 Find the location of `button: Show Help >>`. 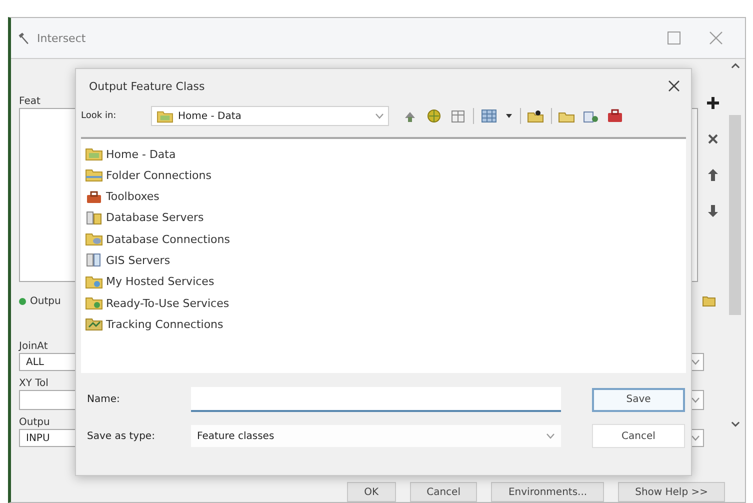

button: Show Help >> is located at coordinates (671, 492).